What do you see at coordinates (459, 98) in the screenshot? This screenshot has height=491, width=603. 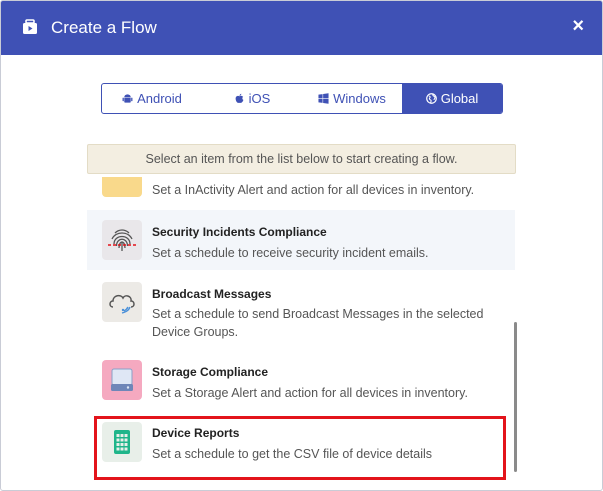 I see `tab-label: Global` at bounding box center [459, 98].